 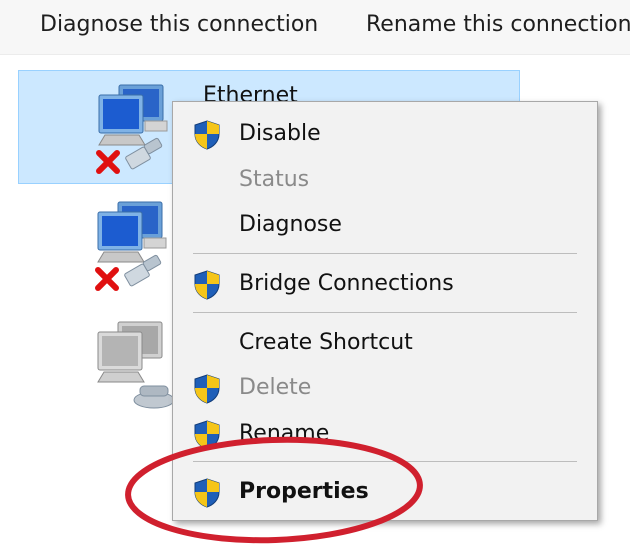 What do you see at coordinates (385, 492) in the screenshot?
I see `menu-item-properties: Properties` at bounding box center [385, 492].